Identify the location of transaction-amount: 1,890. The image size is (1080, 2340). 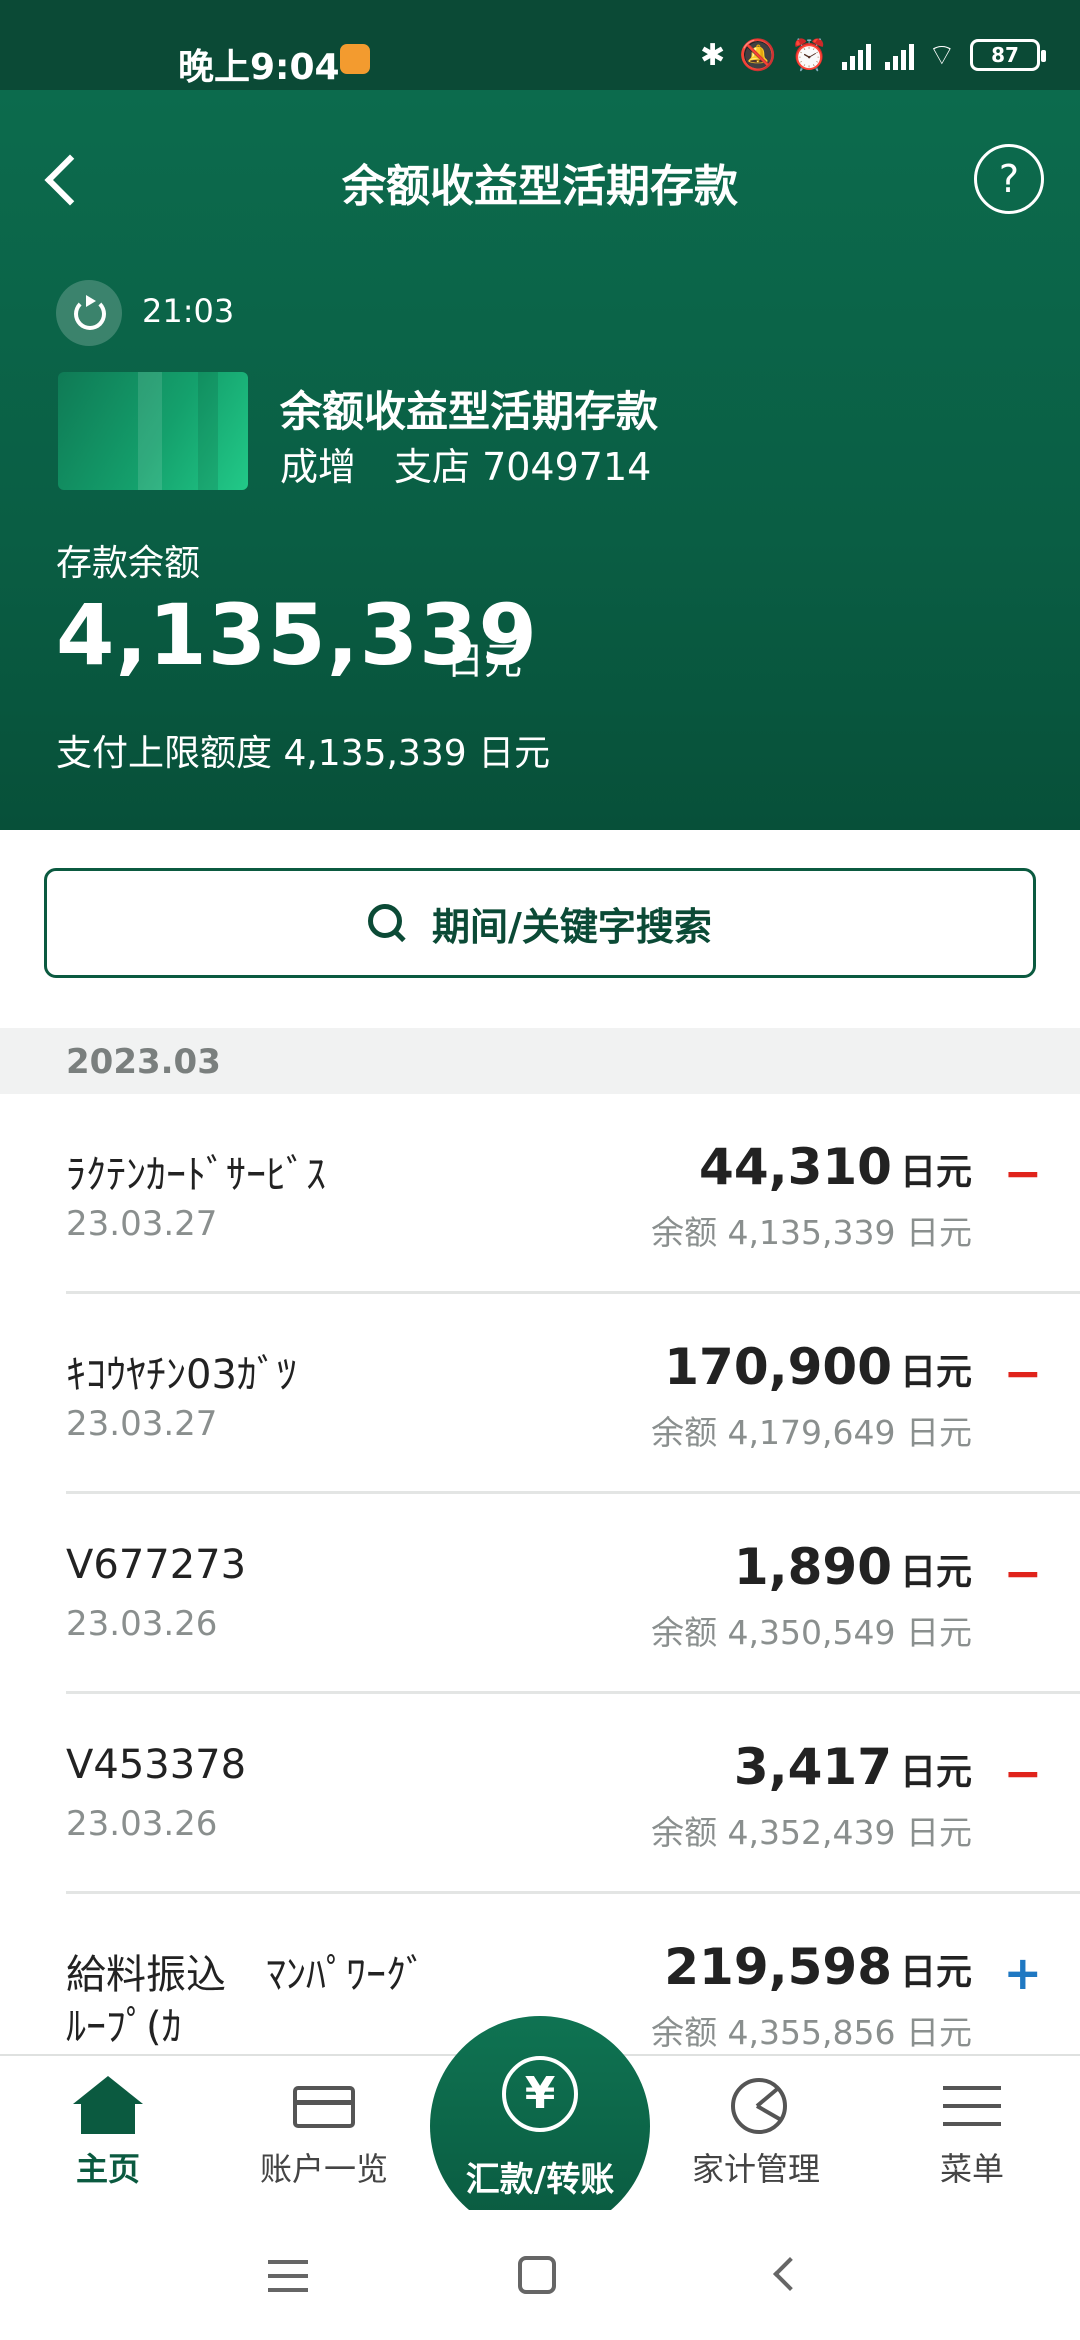
(812, 1567).